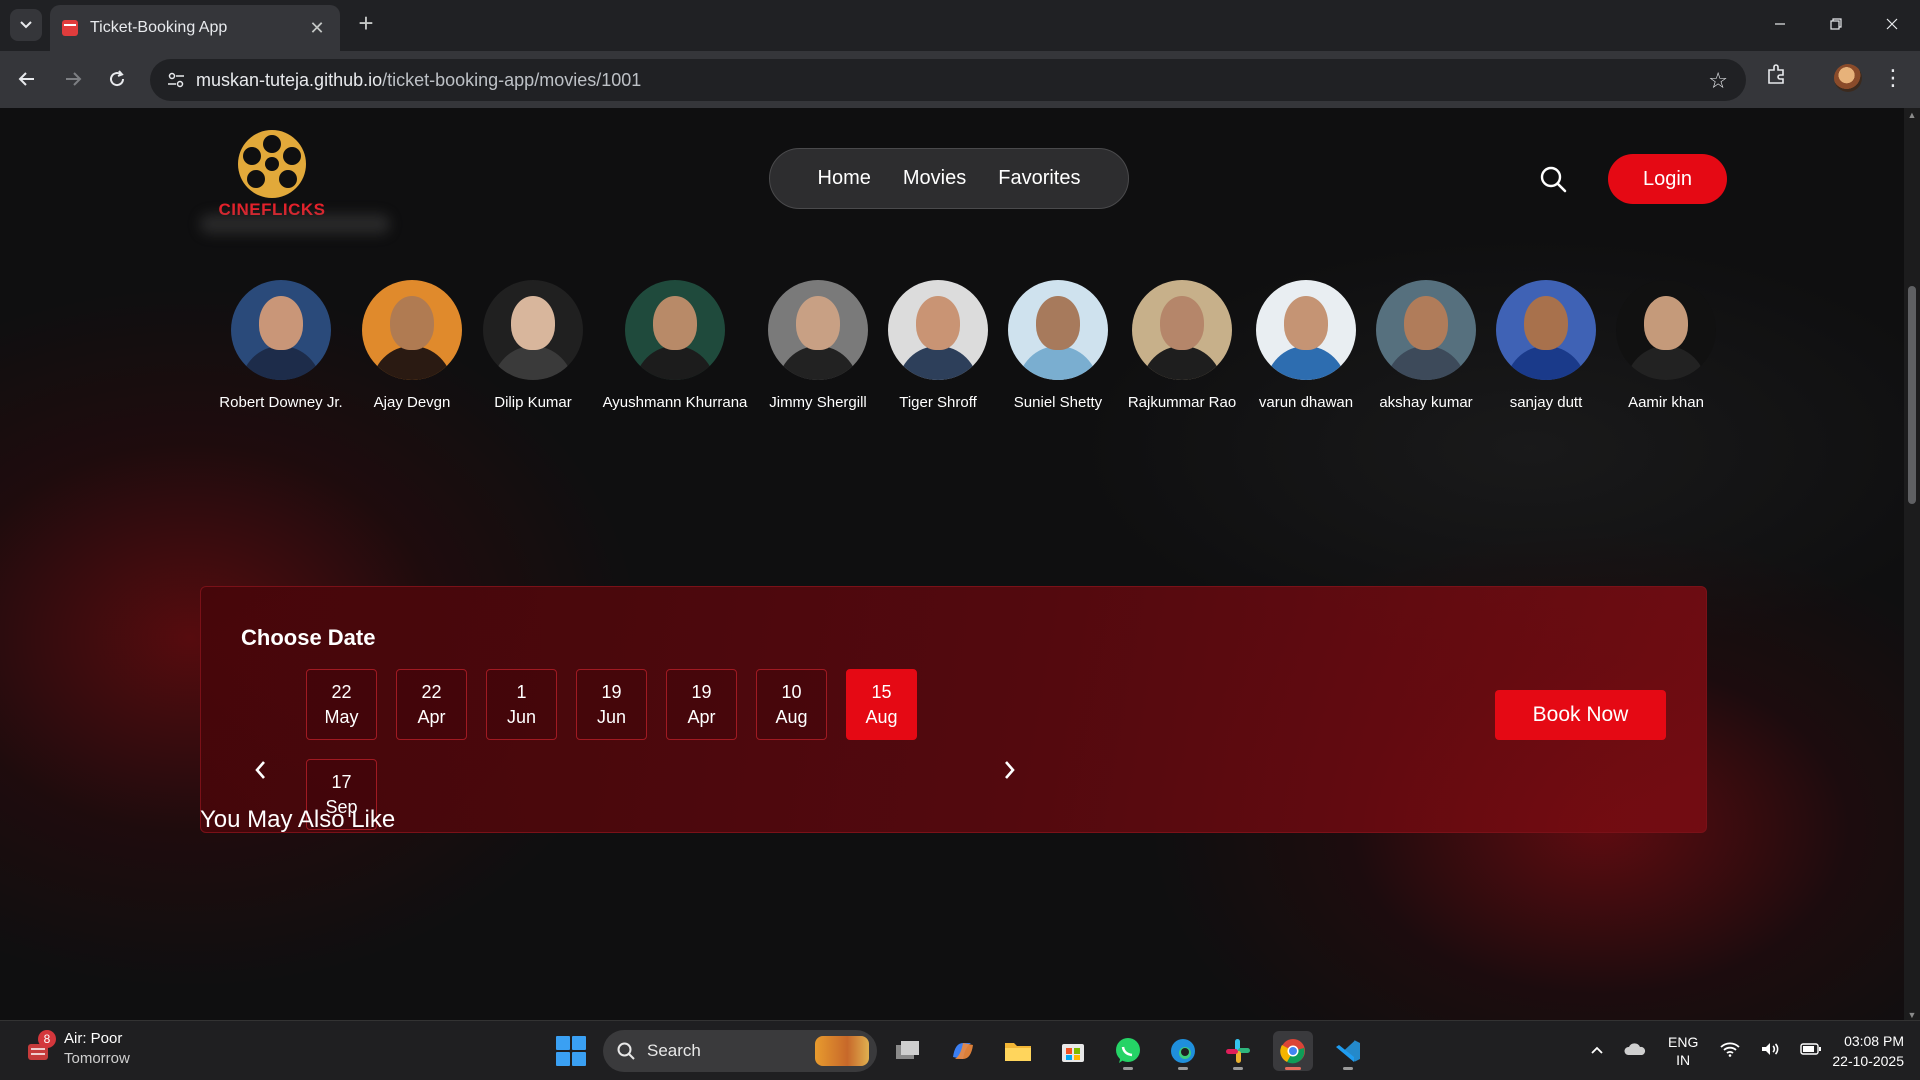 Image resolution: width=1920 pixels, height=1080 pixels. Describe the element at coordinates (431, 704) in the screenshot. I see `date-option: 22 Apr` at that location.